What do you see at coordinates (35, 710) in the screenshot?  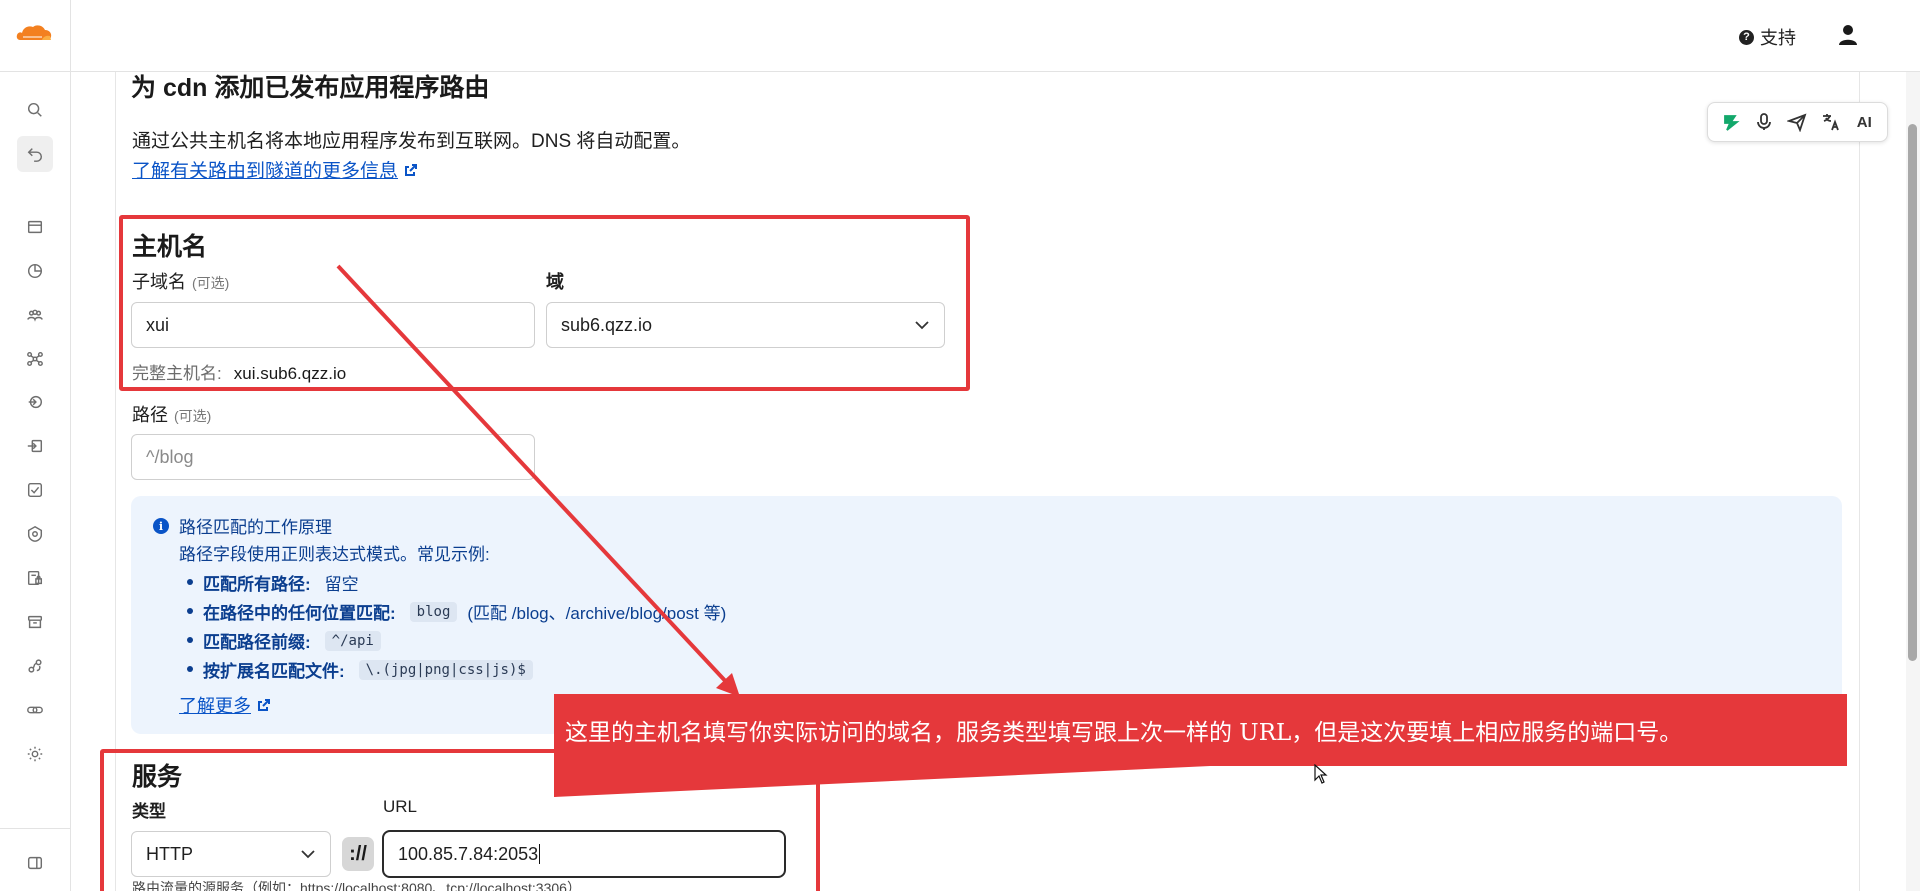 I see `link-icon` at bounding box center [35, 710].